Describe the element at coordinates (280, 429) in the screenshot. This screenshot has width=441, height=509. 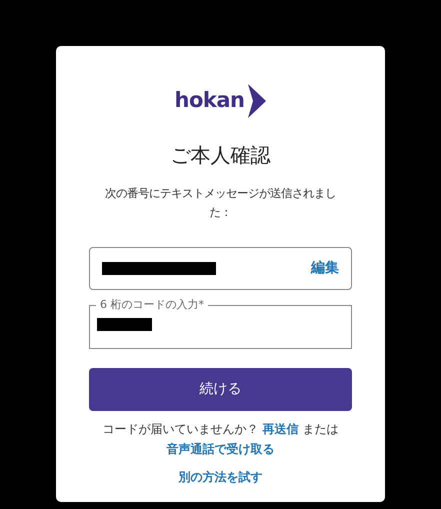
I see `resend-link: 再送信` at that location.